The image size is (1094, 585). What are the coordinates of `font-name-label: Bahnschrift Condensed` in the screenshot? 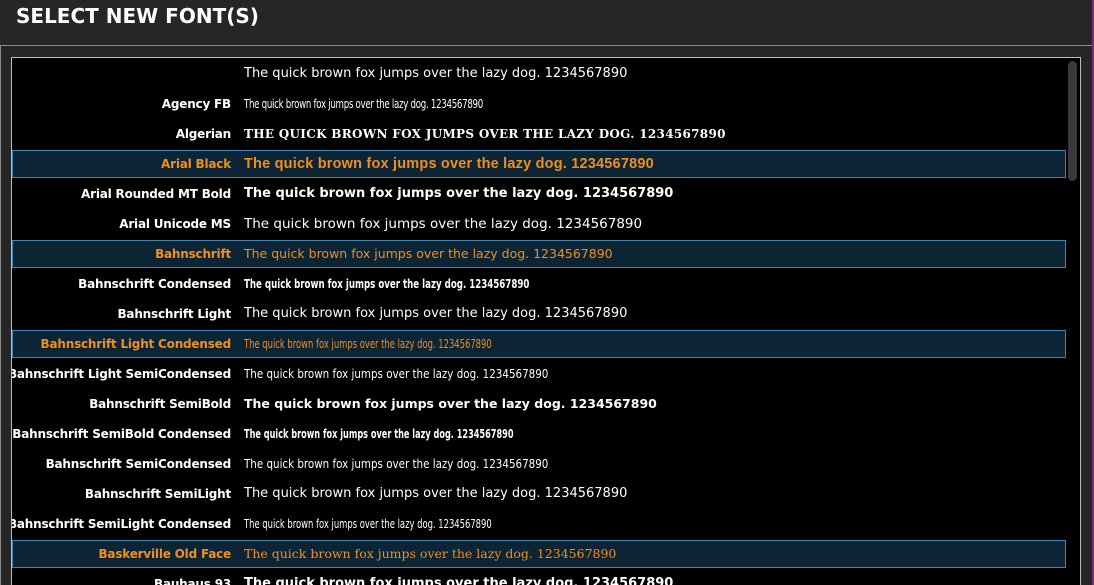 It's located at (154, 284).